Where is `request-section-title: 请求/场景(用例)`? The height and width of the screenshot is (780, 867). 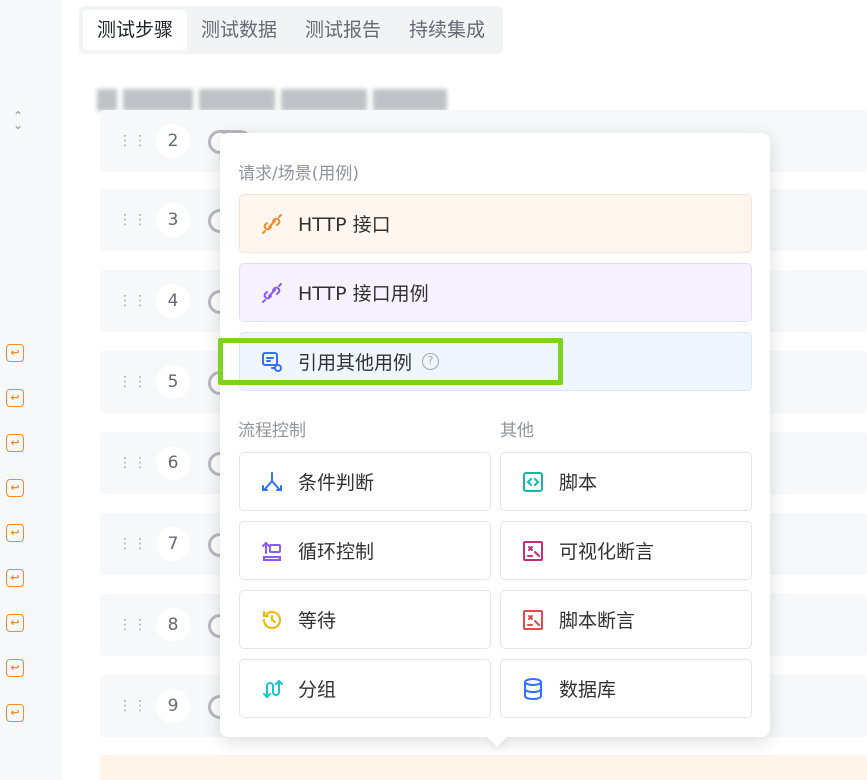
request-section-title: 请求/场景(用例) is located at coordinates (298, 174).